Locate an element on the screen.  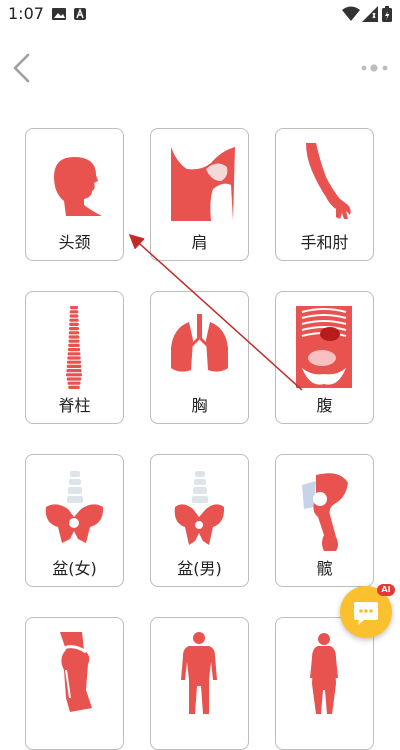
card-pelvis-male: 盆(男) is located at coordinates (199, 520).